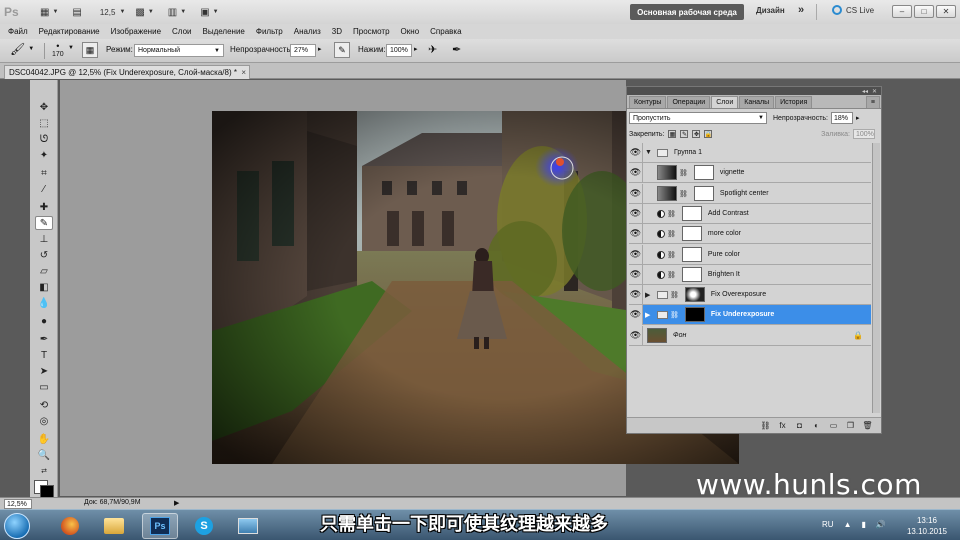  I want to click on fill-field: 100%, so click(864, 134).